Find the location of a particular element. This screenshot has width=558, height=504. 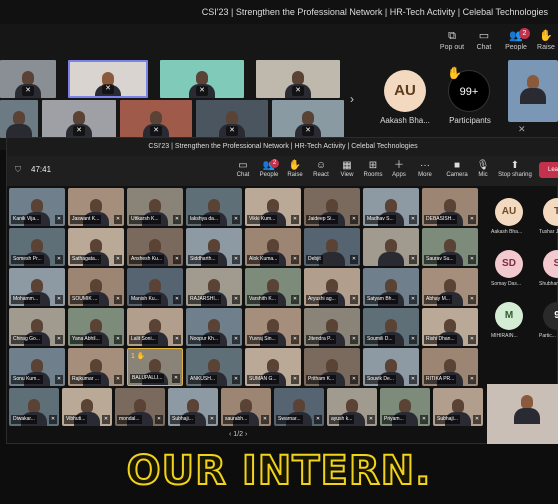

participant-tile: saurabh... ✕ is located at coordinates (246, 407).